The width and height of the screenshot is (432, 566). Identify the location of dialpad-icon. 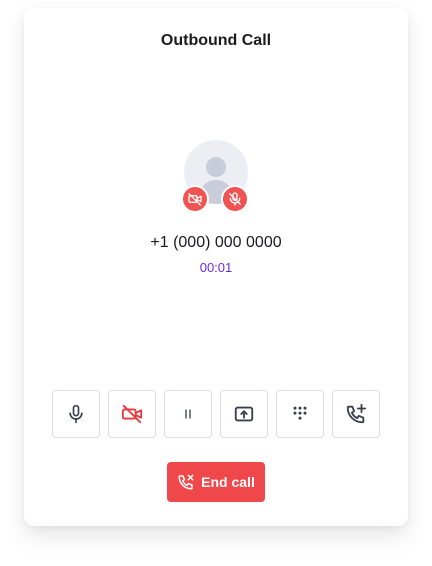
(300, 413).